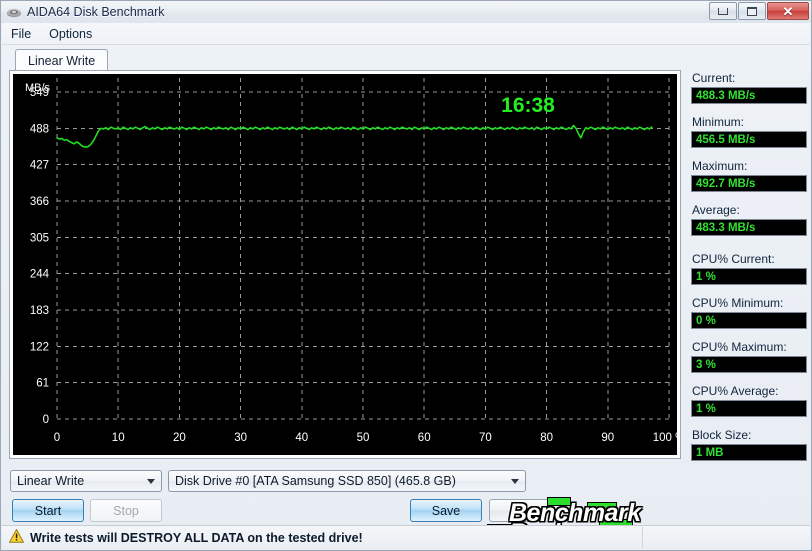 The image size is (812, 551). I want to click on logo-bar, so click(602, 506).